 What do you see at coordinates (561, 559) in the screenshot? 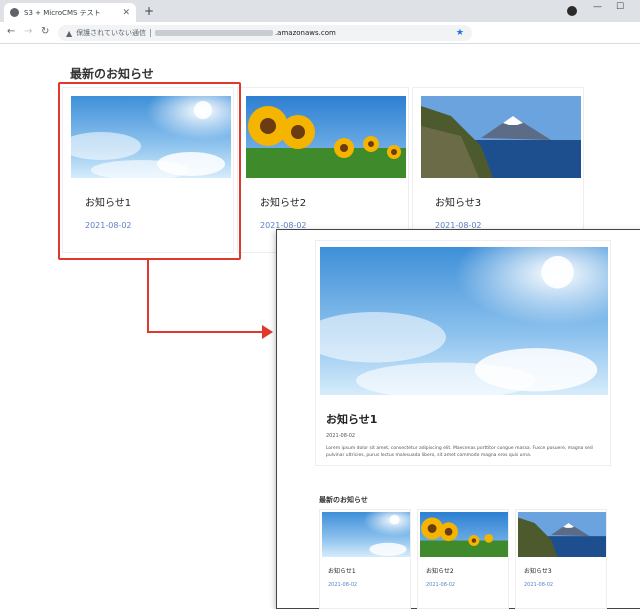
I see `mini-card-3: お知らせ3 2021-08-02` at bounding box center [561, 559].